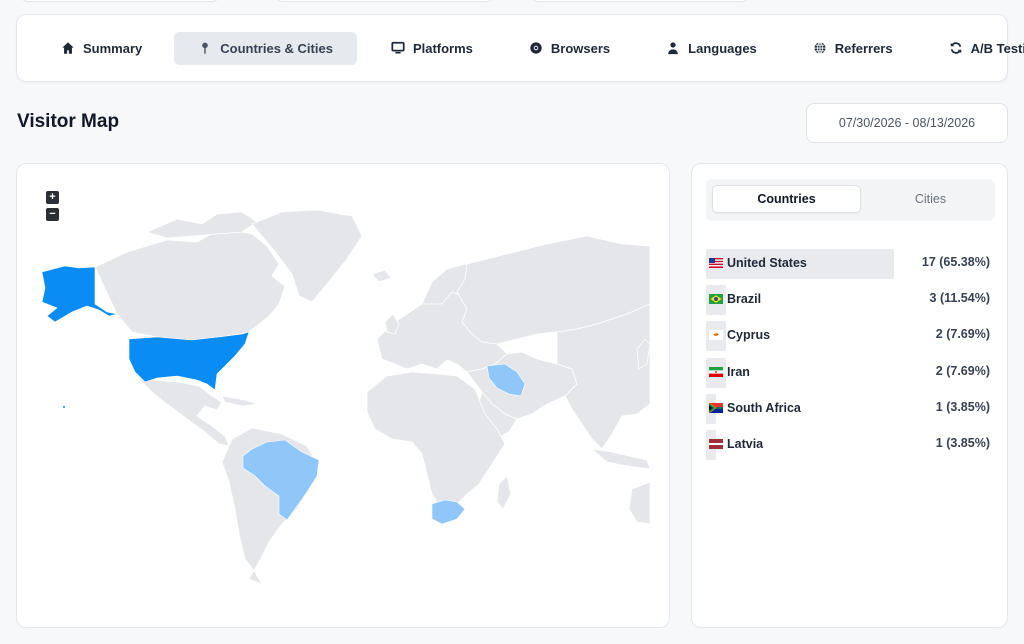 The image size is (1024, 644). Describe the element at coordinates (930, 199) in the screenshot. I see `toggle-cities: Cities` at that location.